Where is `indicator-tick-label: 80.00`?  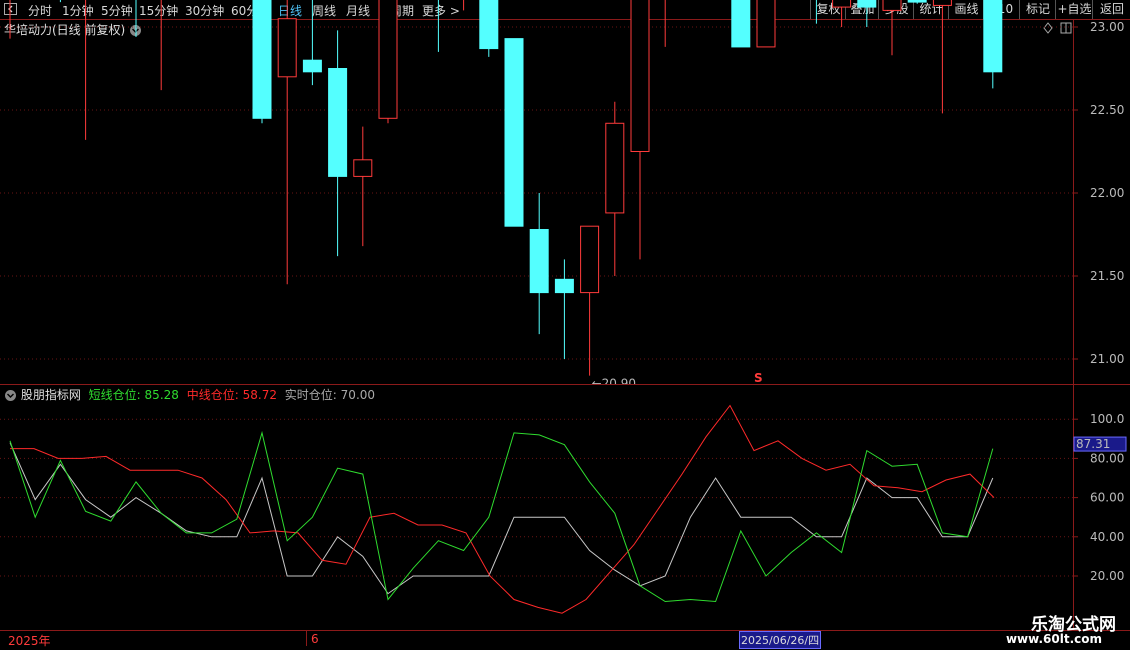 indicator-tick-label: 80.00 is located at coordinates (1107, 458).